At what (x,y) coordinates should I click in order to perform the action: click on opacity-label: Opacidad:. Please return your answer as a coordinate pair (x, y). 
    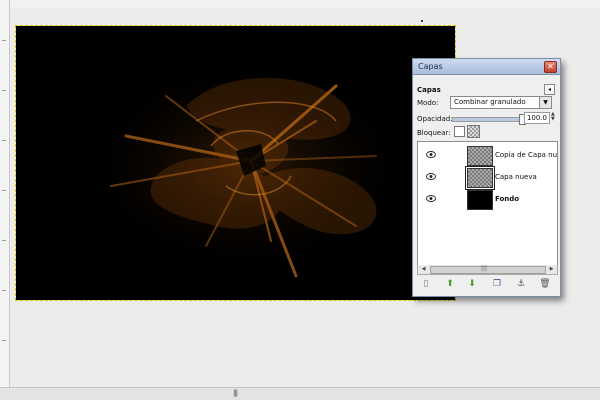
    Looking at the image, I should click on (435, 119).